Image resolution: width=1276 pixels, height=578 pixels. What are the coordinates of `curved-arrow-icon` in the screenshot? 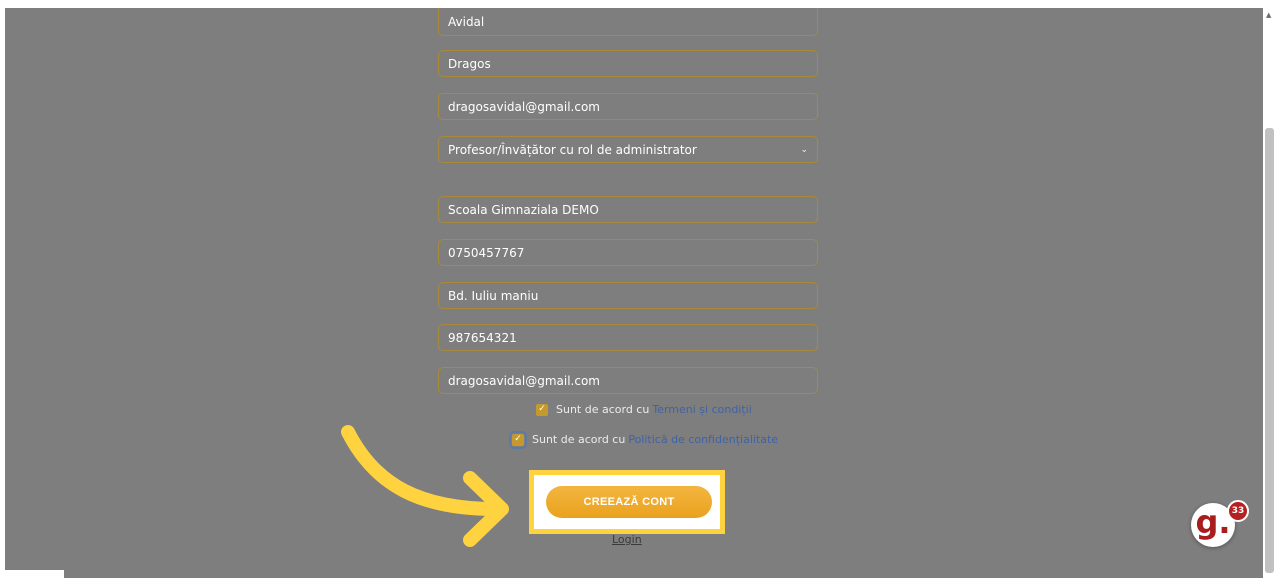 It's located at (425, 486).